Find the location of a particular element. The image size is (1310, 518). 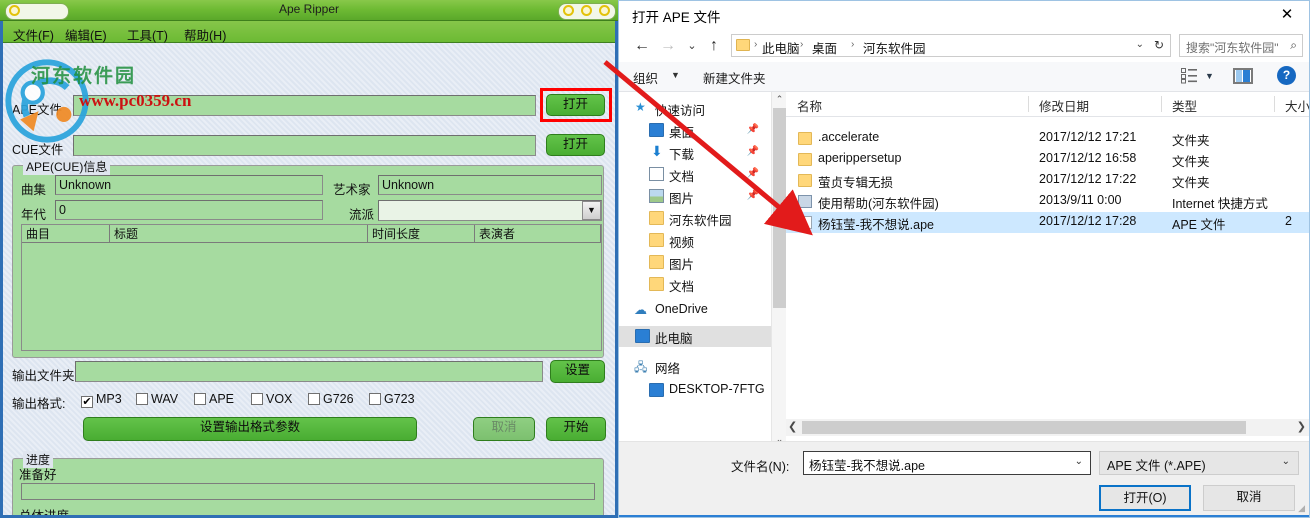

refresh-icon: ↻ is located at coordinates (1159, 45).